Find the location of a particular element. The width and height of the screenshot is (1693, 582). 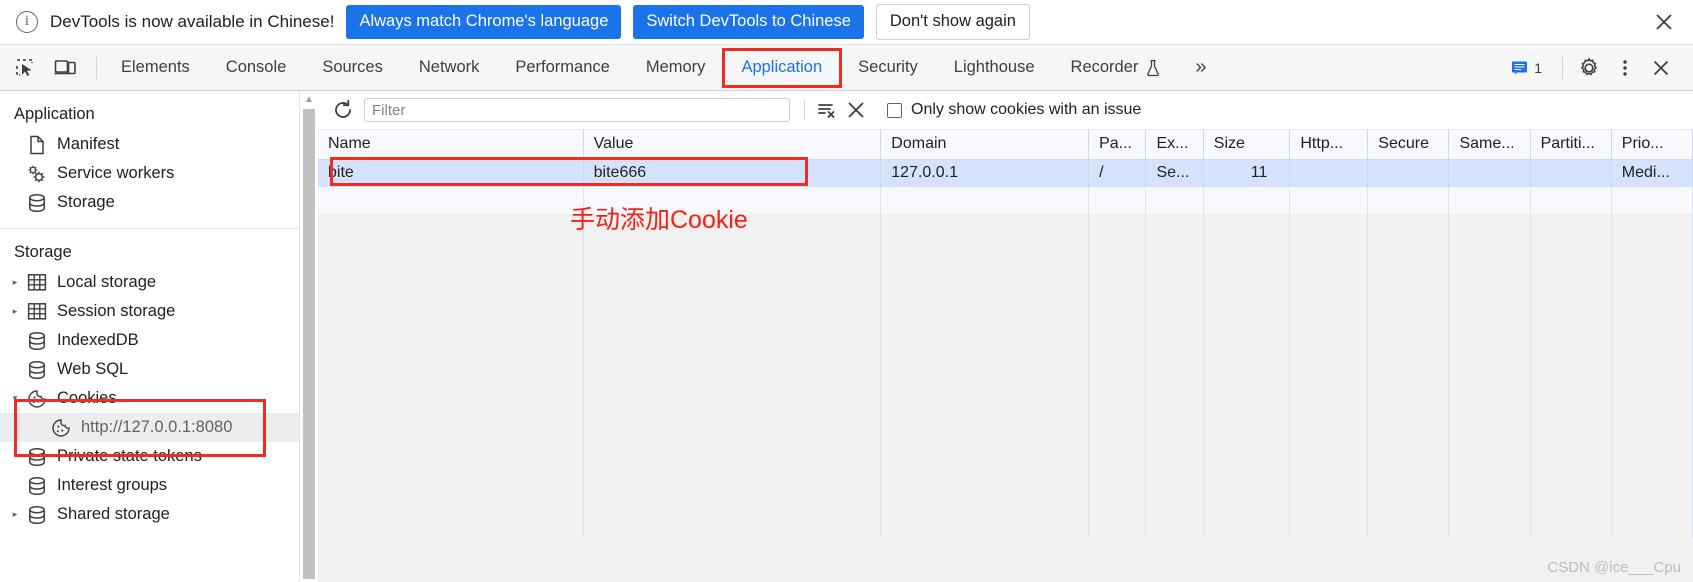

cell-httponly is located at coordinates (1329, 173).